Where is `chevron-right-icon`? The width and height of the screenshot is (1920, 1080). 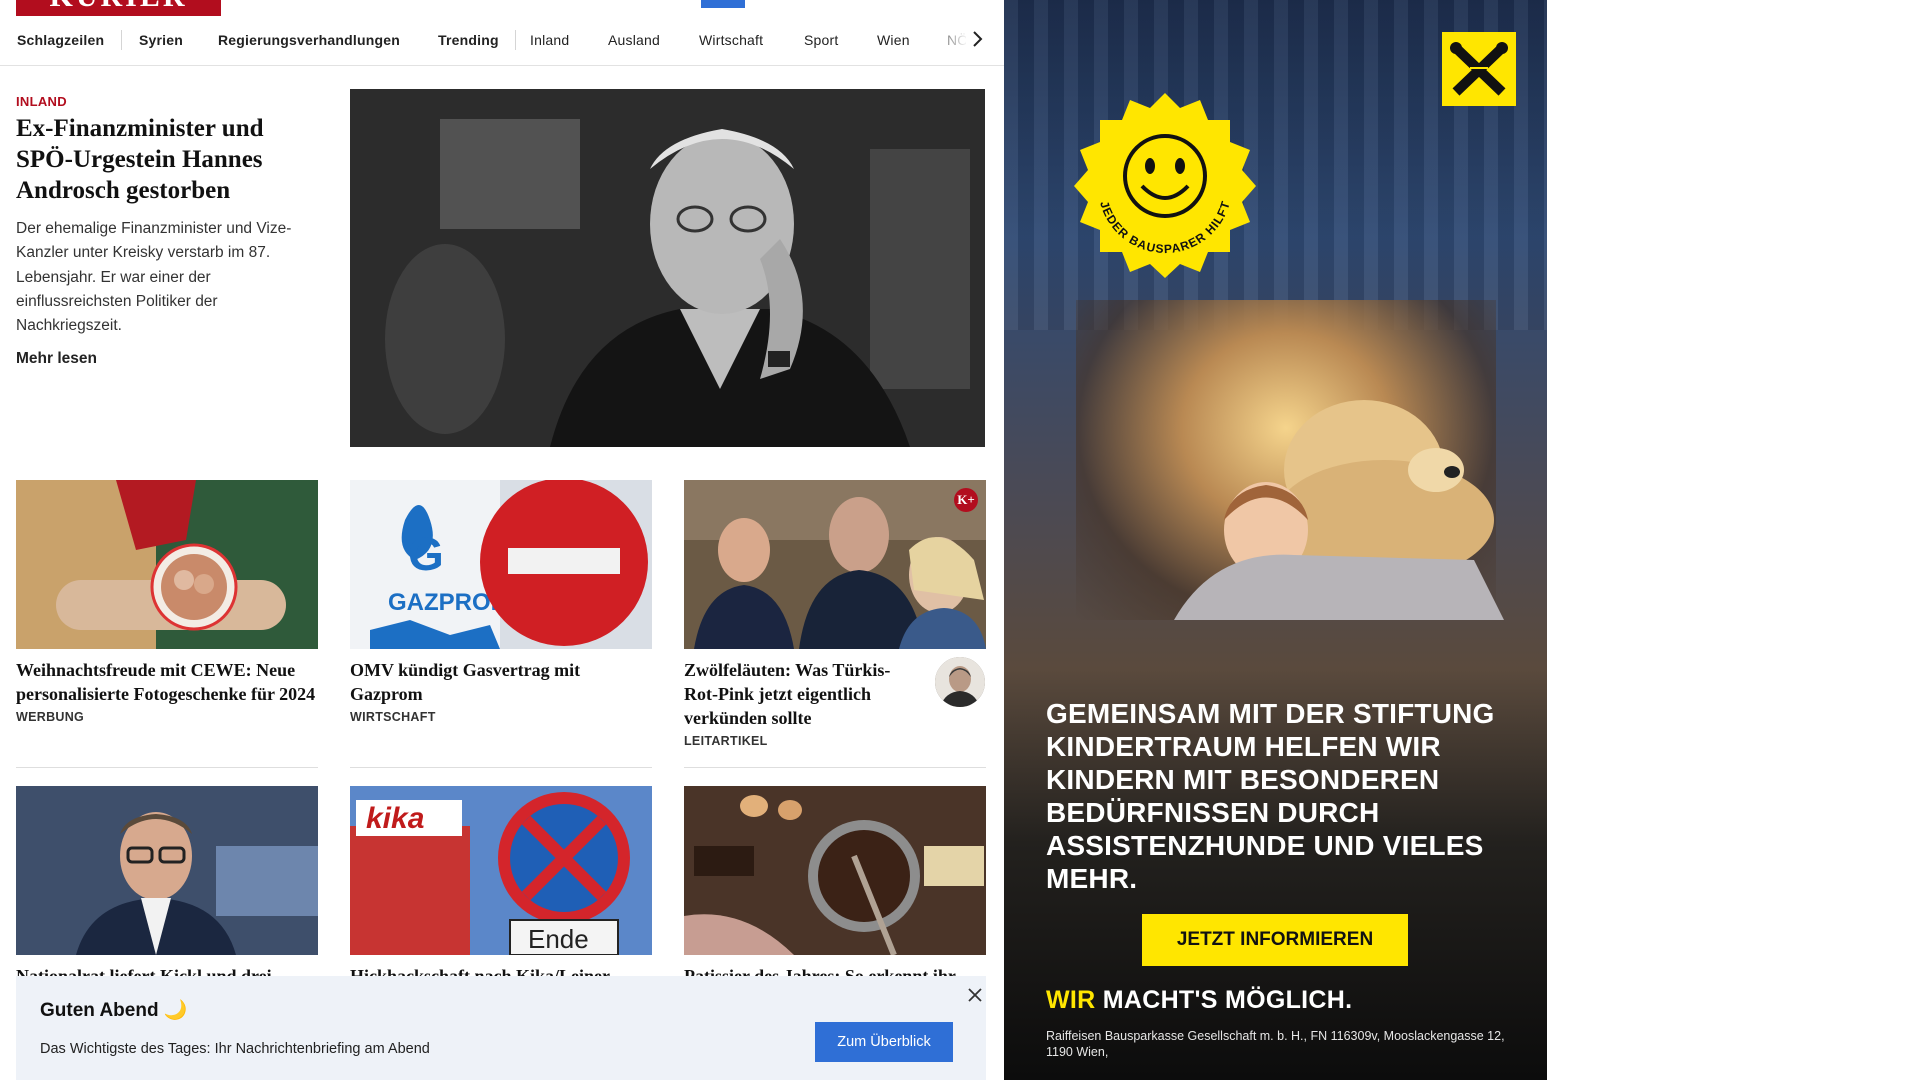 chevron-right-icon is located at coordinates (978, 39).